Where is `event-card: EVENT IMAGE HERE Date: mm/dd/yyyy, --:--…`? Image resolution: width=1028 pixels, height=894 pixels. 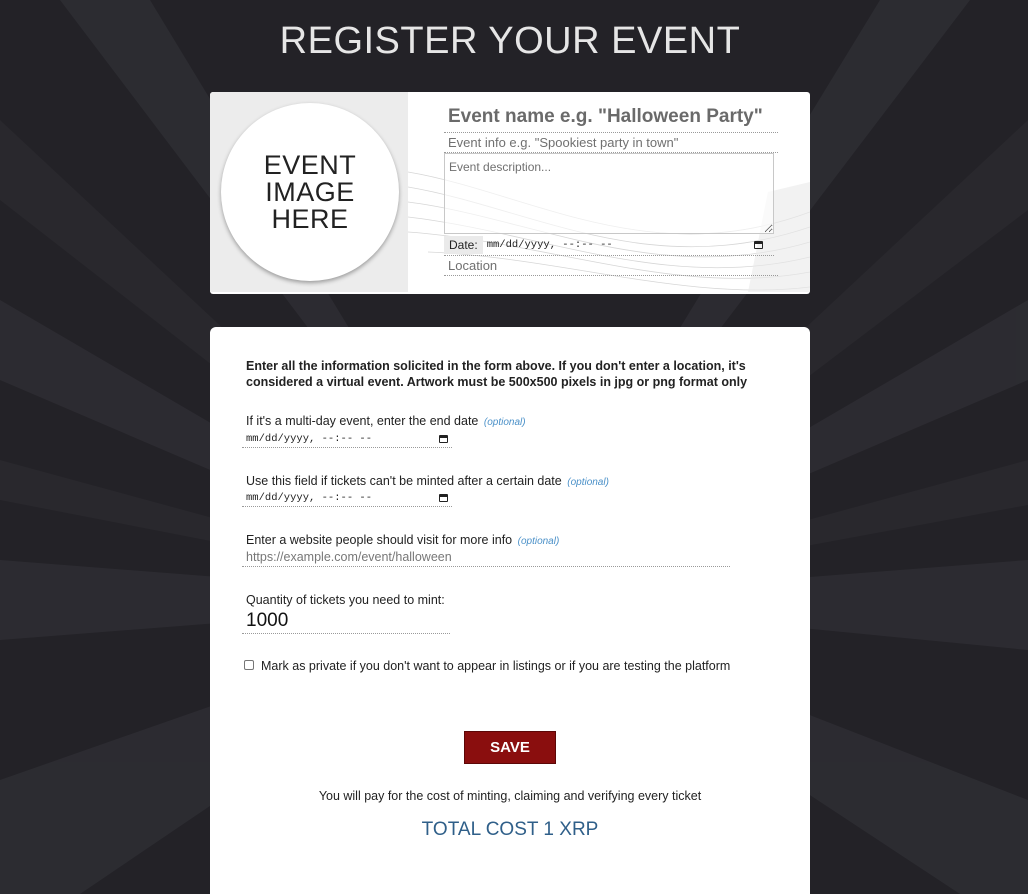
event-card: EVENT IMAGE HERE Date: mm/dd/yyyy, --:--… is located at coordinates (510, 193).